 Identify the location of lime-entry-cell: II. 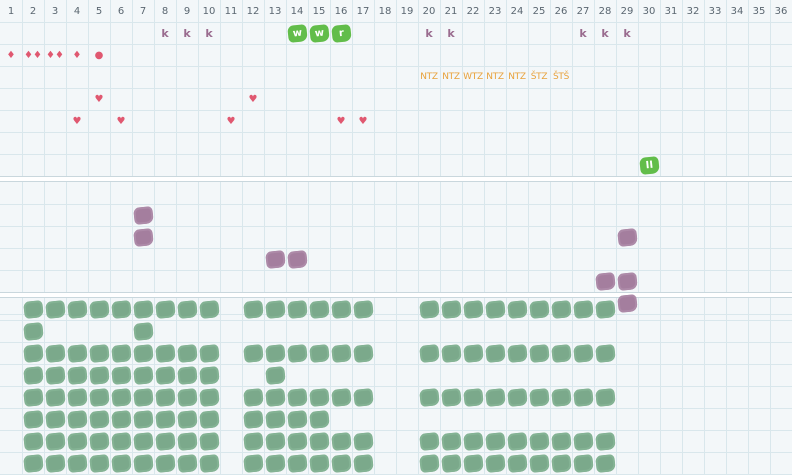
(649, 165).